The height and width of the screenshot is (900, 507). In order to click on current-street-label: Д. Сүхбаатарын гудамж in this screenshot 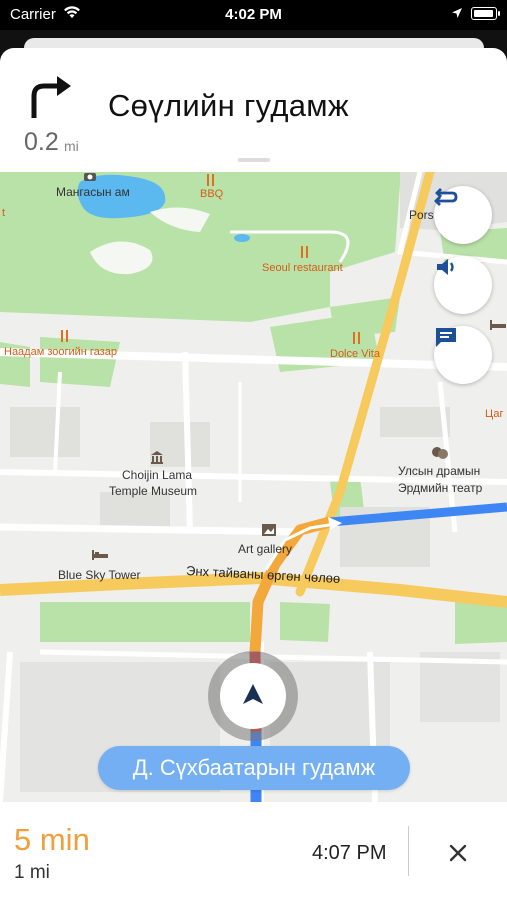, I will do `click(254, 767)`.